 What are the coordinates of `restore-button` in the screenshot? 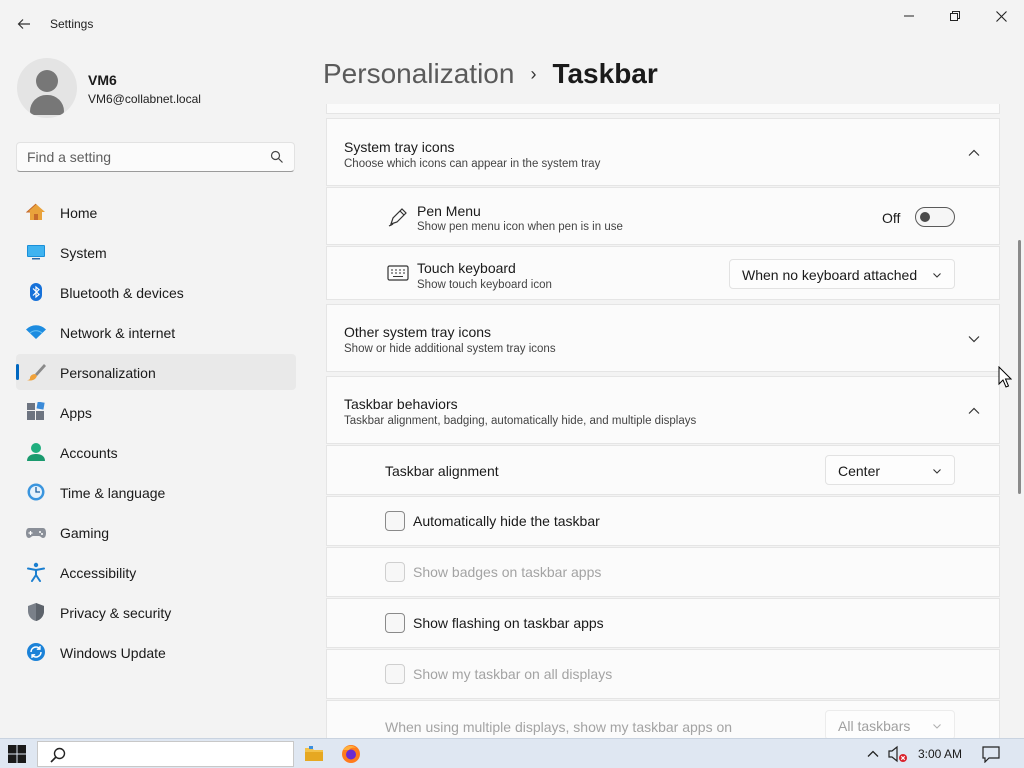 It's located at (955, 16).